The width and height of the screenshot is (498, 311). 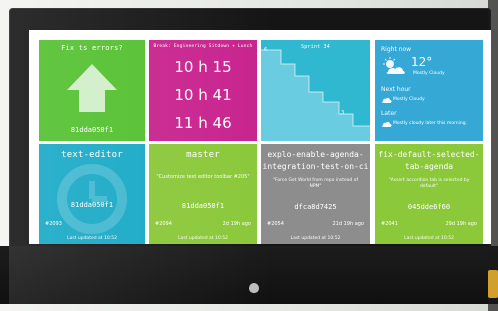 I want to click on tile-title-line1: fix-default-selected-, so click(x=429, y=154).